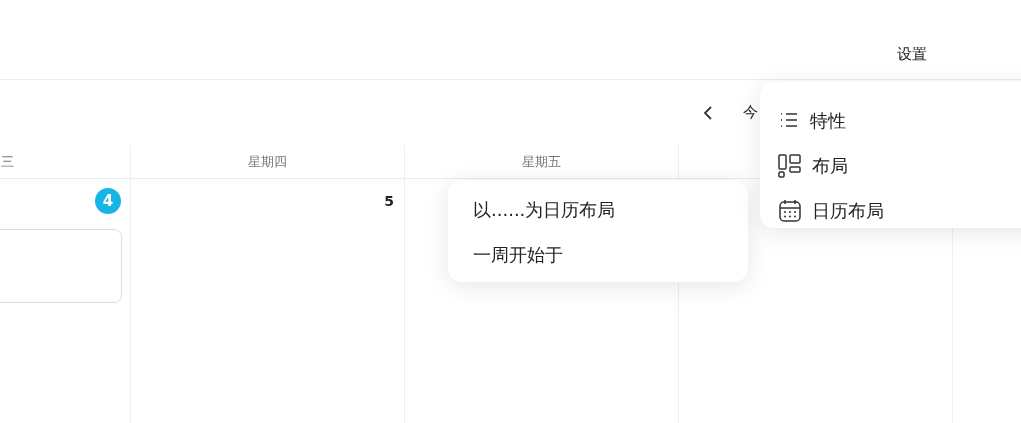  What do you see at coordinates (848, 210) in the screenshot?
I see `menu-item: 日历布局` at bounding box center [848, 210].